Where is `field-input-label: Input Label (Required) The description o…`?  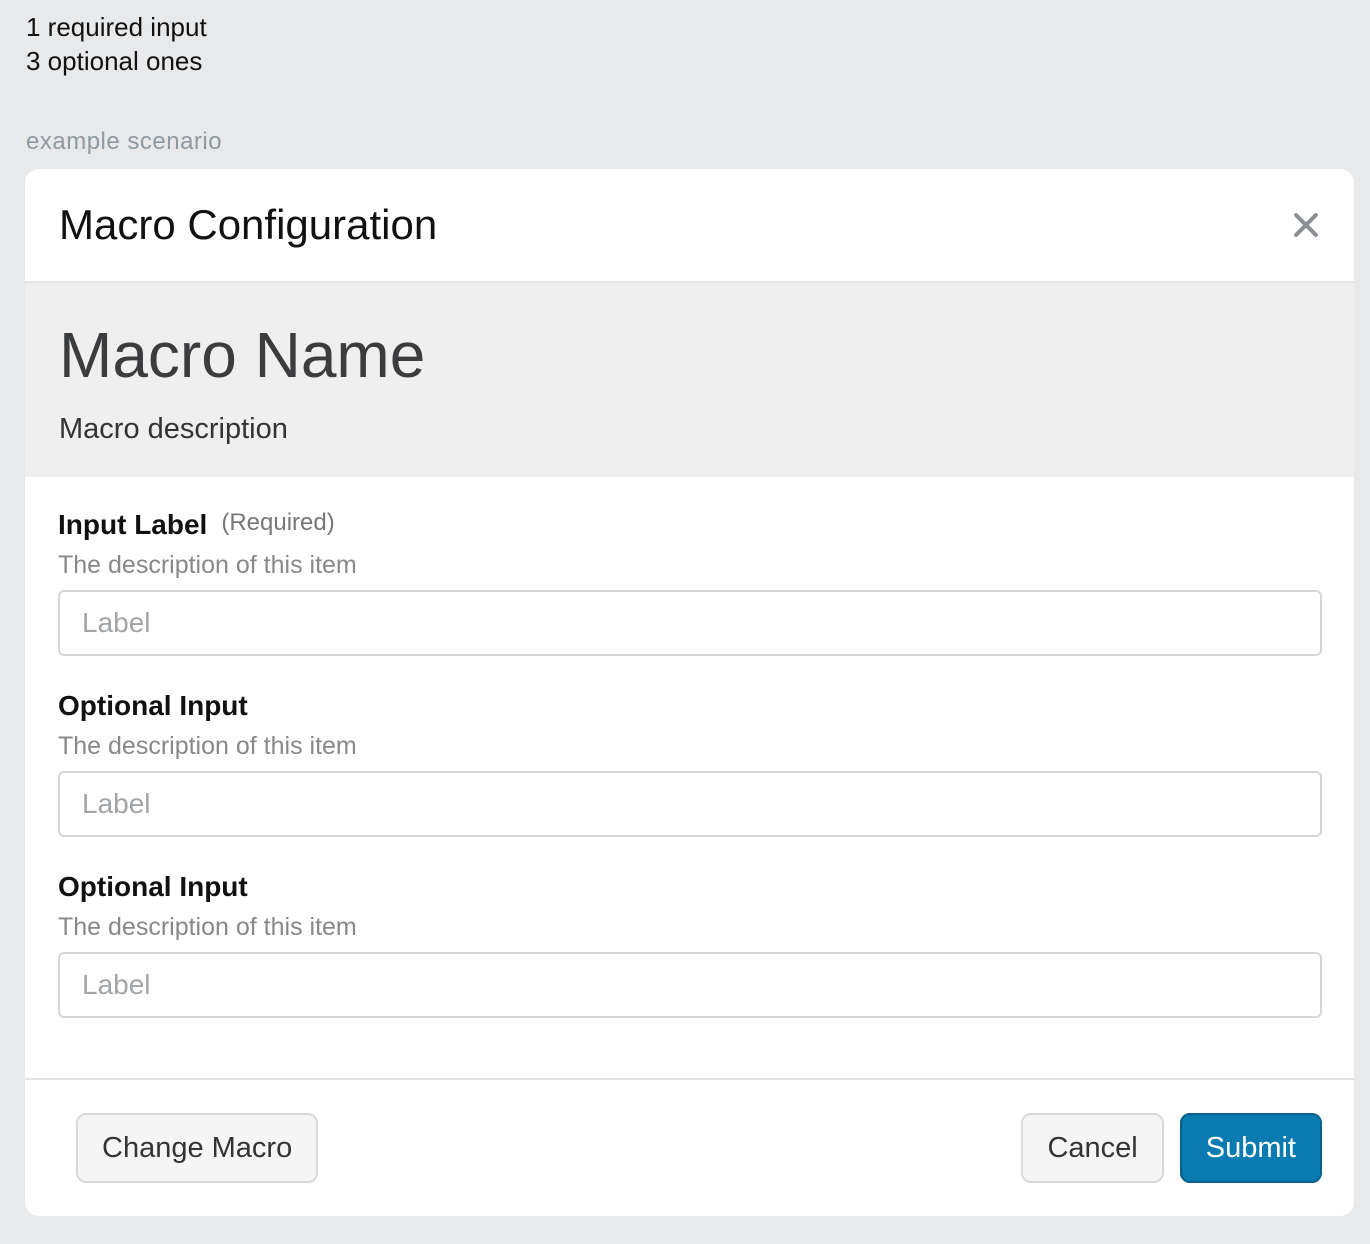 field-input-label: Input Label (Required) The description o… is located at coordinates (690, 582).